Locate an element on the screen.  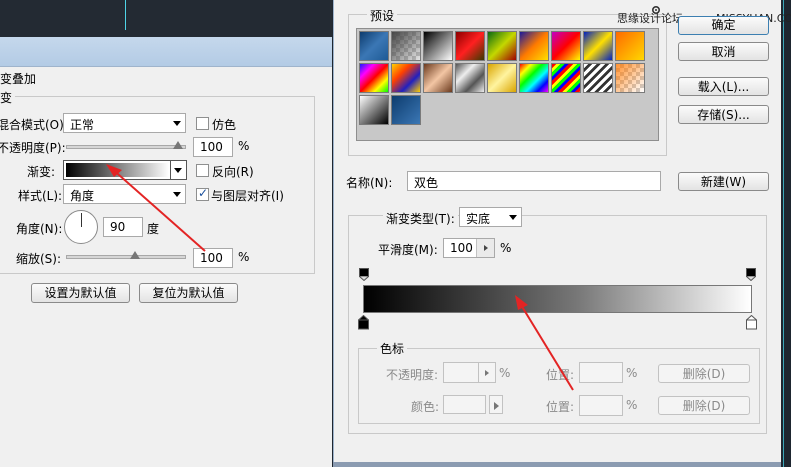
arrow-to-gradient-bar is located at coordinates (544, 343).